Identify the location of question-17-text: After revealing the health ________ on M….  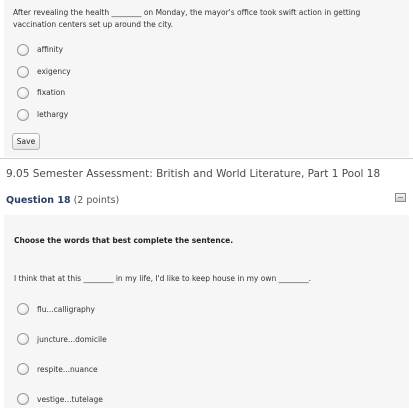
(187, 18).